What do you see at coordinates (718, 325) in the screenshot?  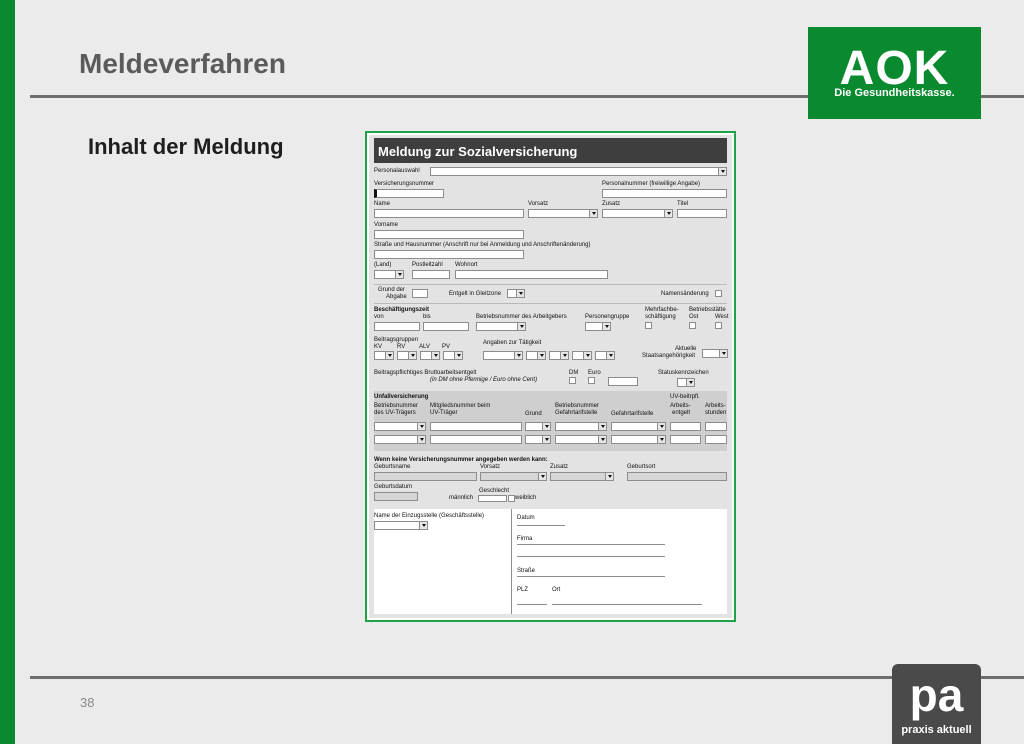 I see `west-checkbox` at bounding box center [718, 325].